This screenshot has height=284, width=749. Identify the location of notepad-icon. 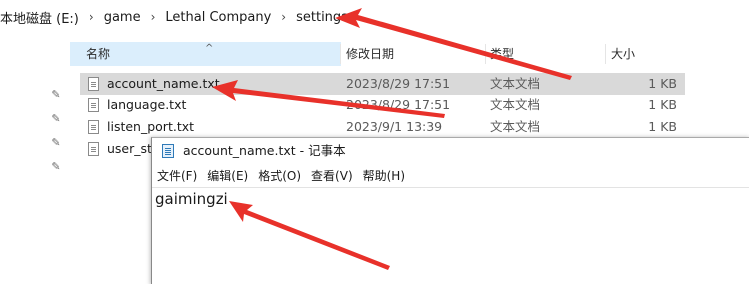
(168, 151).